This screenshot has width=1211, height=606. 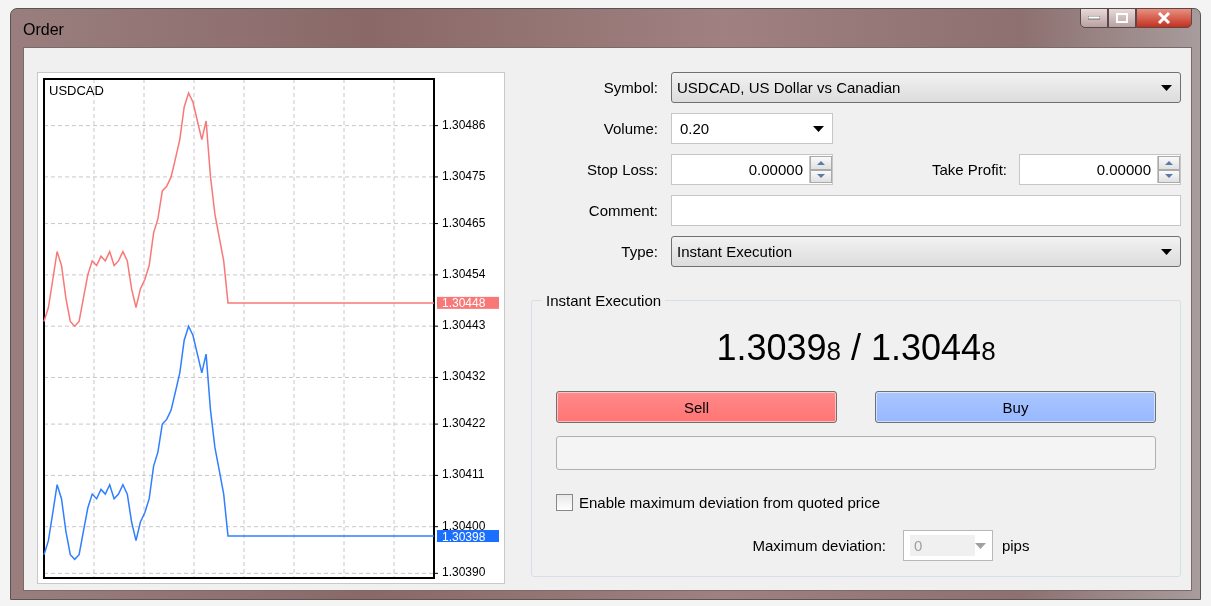 I want to click on quote-price: 1.30398 / 1.30448, so click(x=856, y=348).